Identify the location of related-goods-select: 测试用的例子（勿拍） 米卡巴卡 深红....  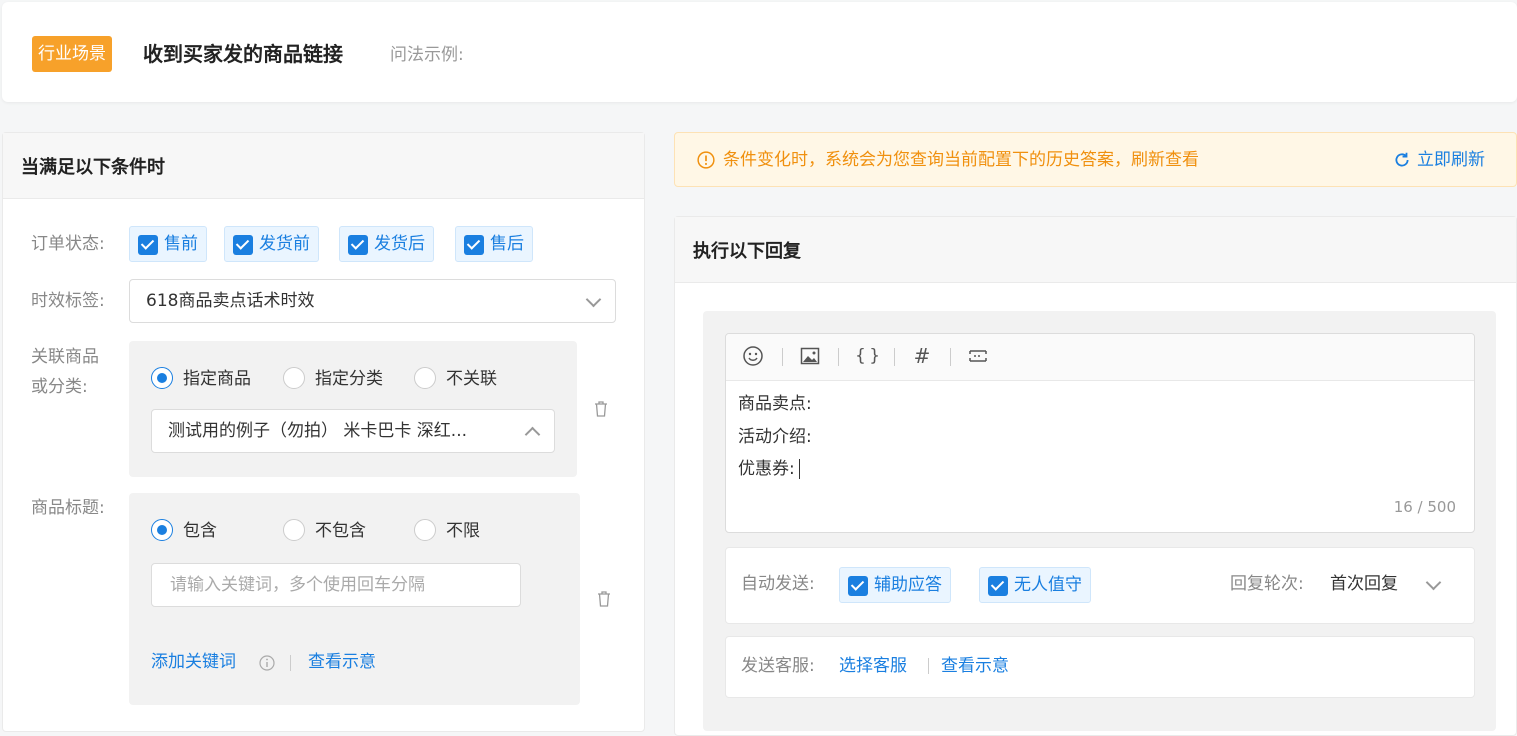
(353, 431).